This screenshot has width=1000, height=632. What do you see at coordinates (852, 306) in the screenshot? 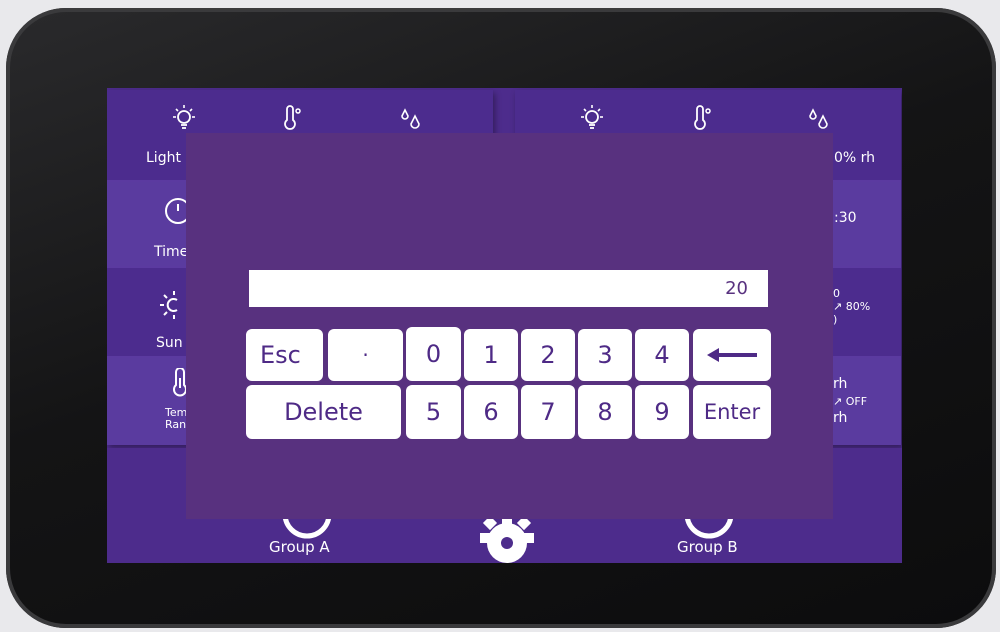
I see `panel-right-sun-line2: ↗ 80%` at bounding box center [852, 306].